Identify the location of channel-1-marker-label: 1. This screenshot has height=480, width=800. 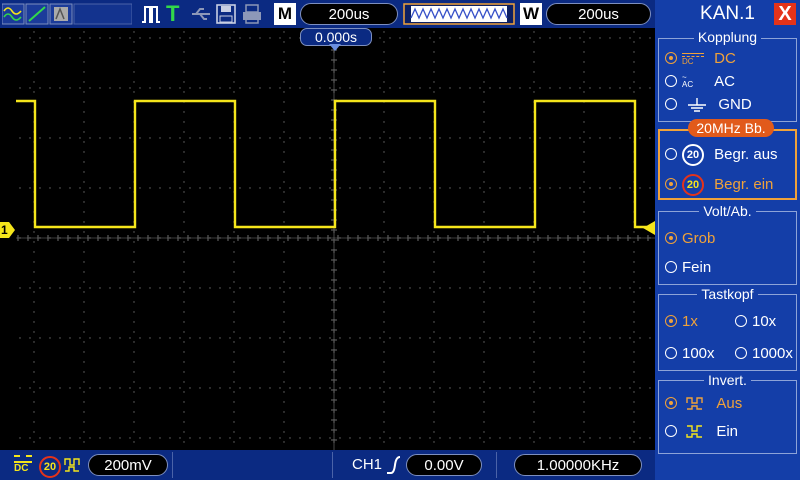
(4, 230).